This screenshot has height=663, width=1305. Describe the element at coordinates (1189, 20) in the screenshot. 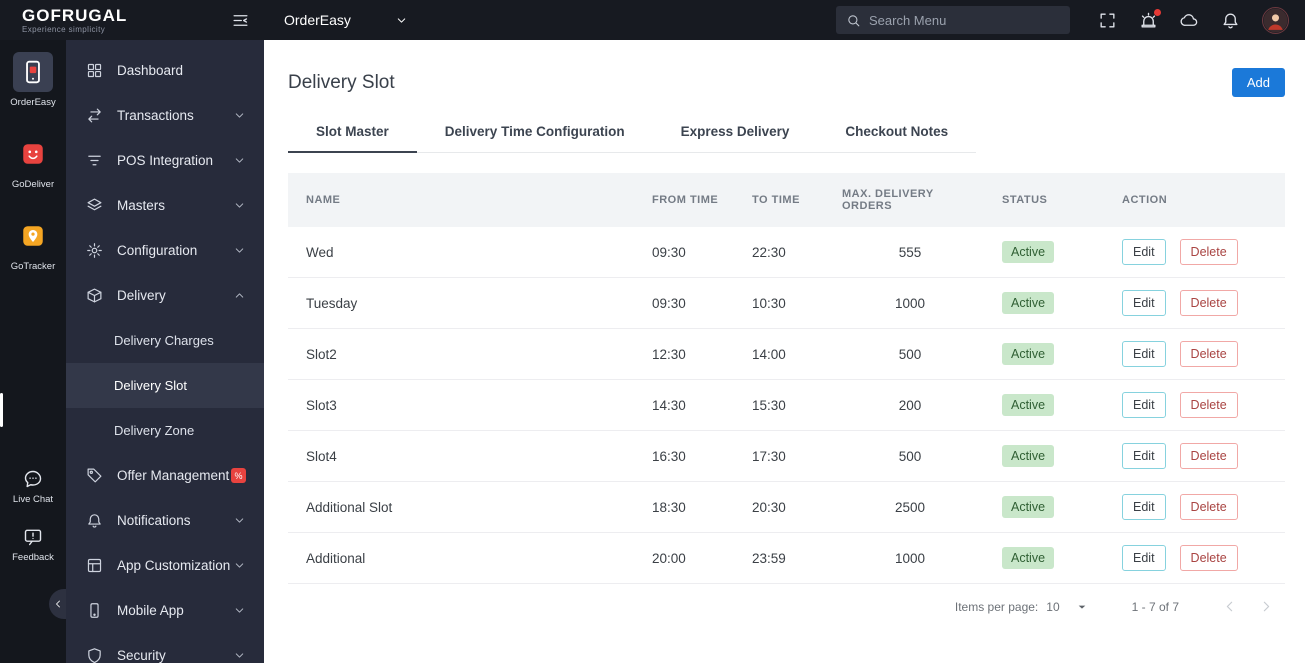

I see `cloud-icon` at that location.